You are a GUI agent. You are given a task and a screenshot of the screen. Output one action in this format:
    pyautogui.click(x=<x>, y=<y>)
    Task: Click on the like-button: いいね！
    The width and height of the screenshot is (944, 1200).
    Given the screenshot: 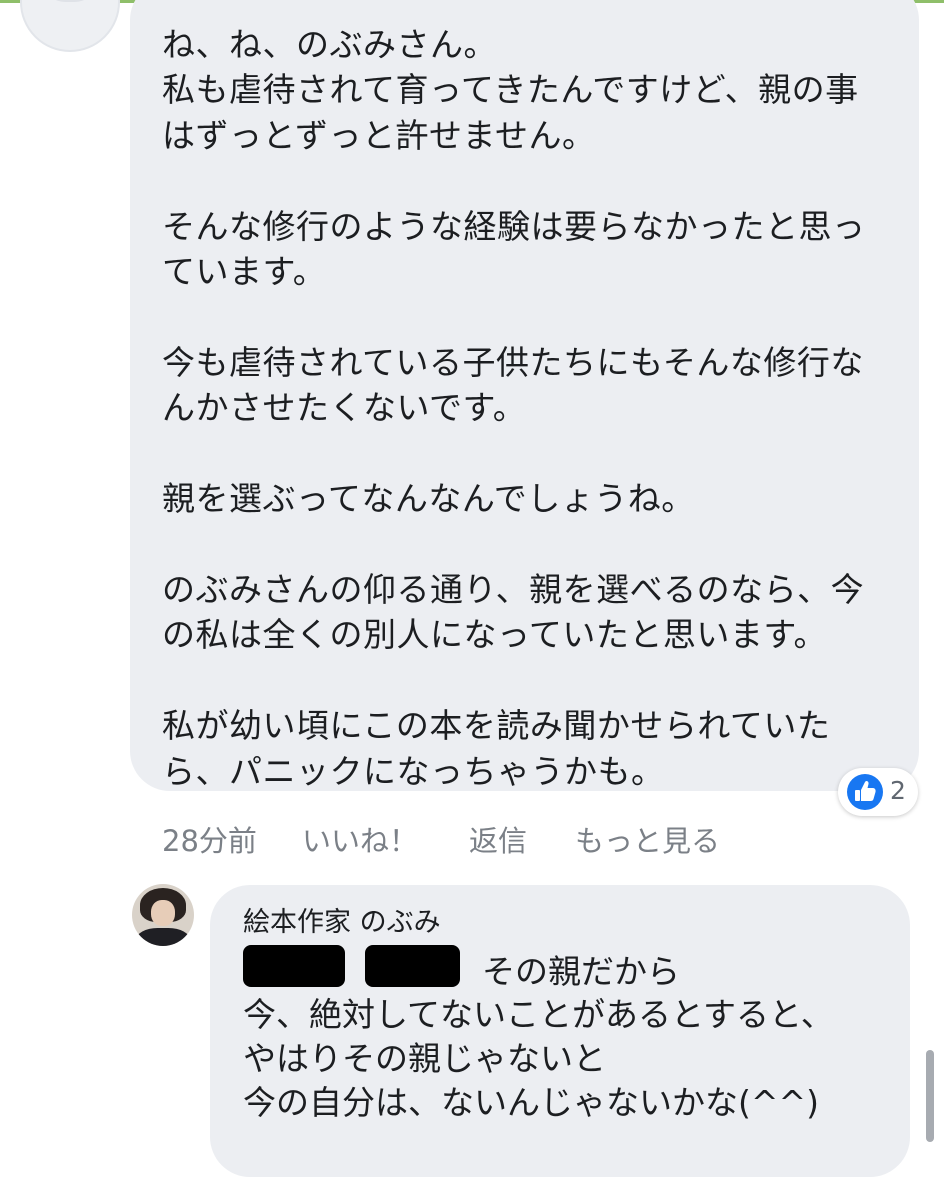 What is the action you would take?
    pyautogui.click(x=360, y=839)
    